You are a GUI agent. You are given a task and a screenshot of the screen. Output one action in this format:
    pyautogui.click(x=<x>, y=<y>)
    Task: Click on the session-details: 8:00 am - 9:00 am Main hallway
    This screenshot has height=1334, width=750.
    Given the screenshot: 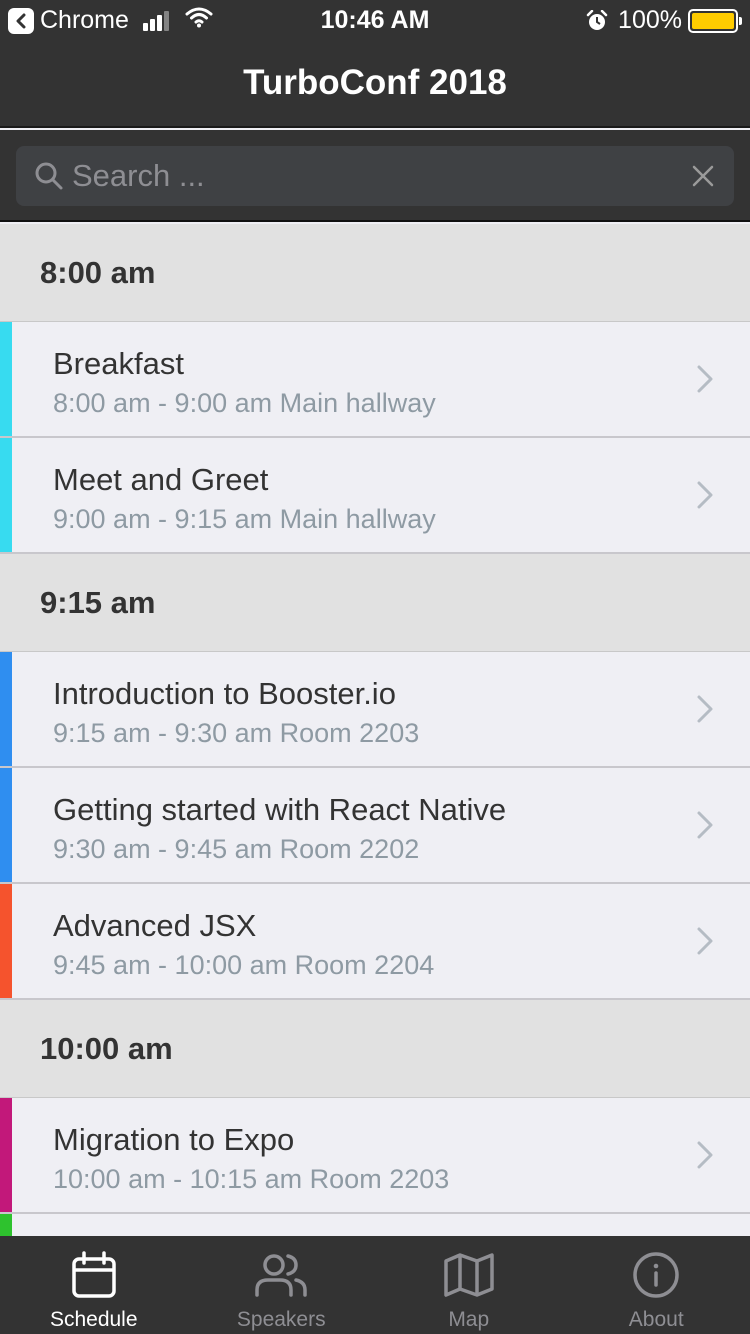 What is the action you would take?
    pyautogui.click(x=244, y=403)
    